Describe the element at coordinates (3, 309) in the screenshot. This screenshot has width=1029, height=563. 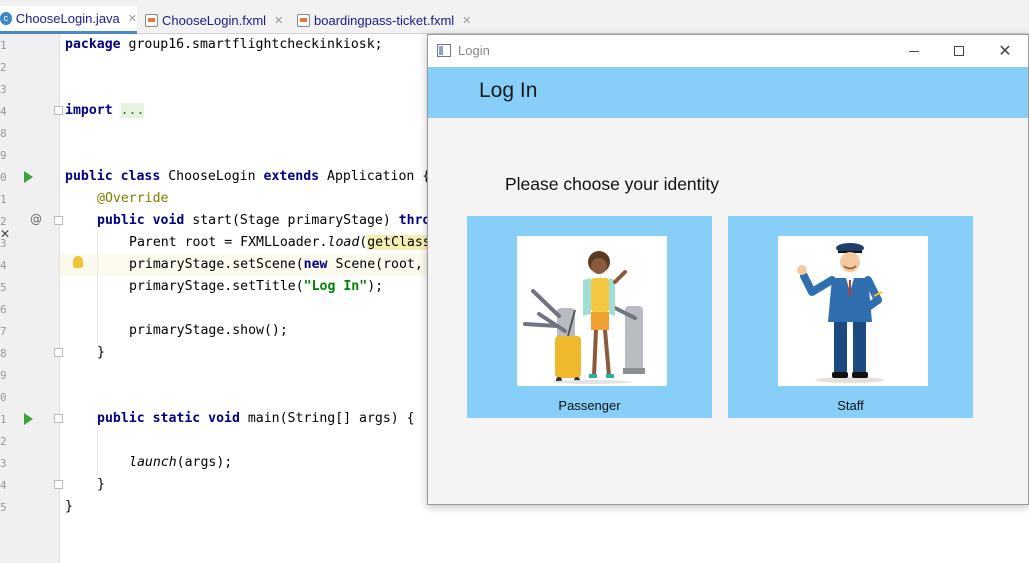
I see `line-number: 6` at that location.